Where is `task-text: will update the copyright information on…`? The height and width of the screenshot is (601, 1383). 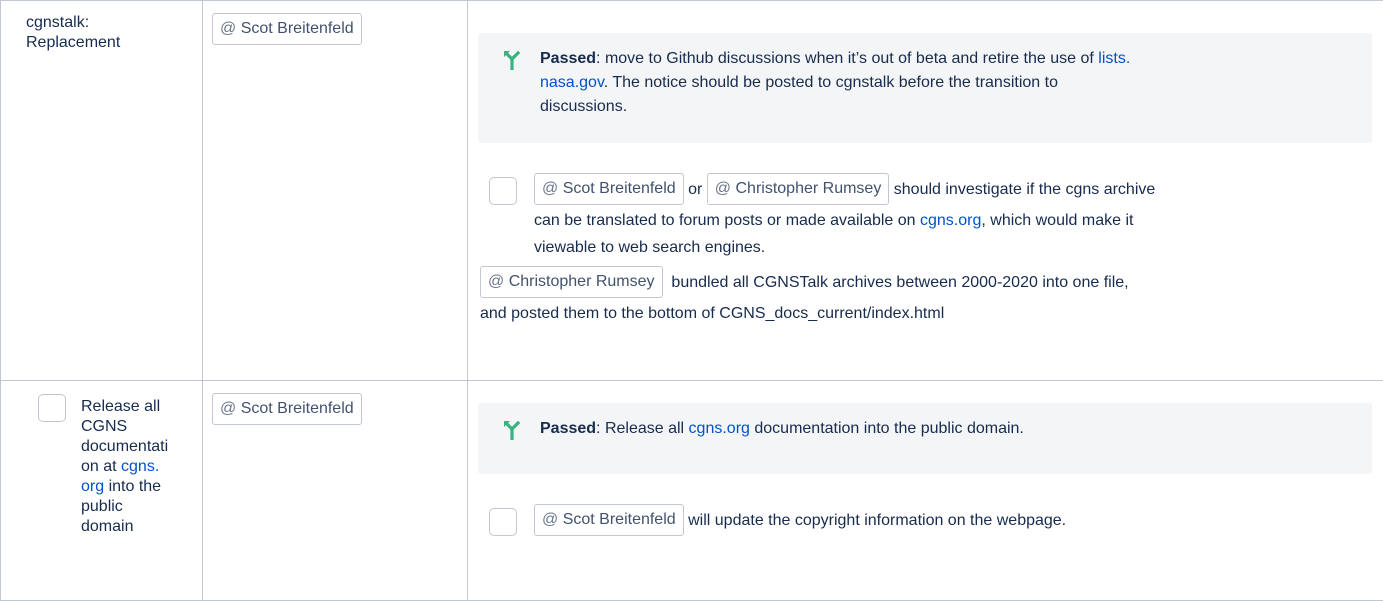
task-text: will update the copyright information on… is located at coordinates (877, 520).